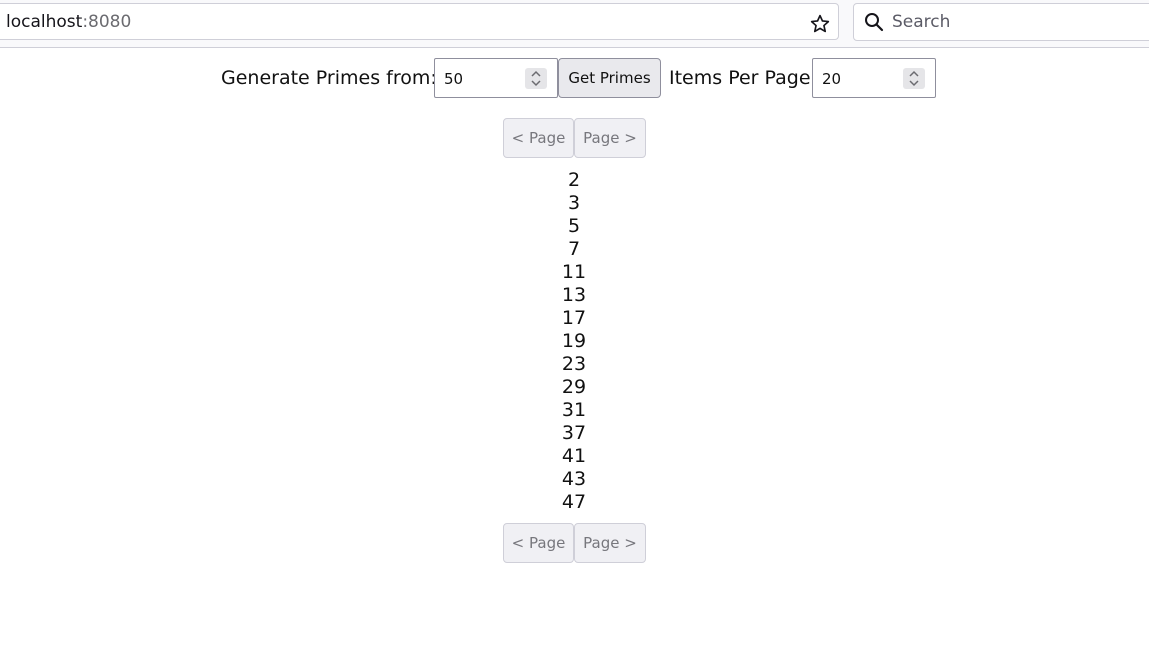 This screenshot has height=664, width=1149. What do you see at coordinates (574, 410) in the screenshot?
I see `prime-list-item: 31` at bounding box center [574, 410].